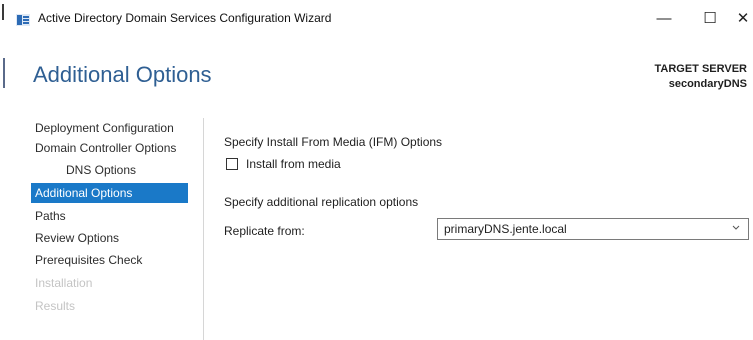 The width and height of the screenshot is (753, 340). What do you see at coordinates (103, 128) in the screenshot?
I see `nav-item-deployment-configuration: Deployment Configuration` at bounding box center [103, 128].